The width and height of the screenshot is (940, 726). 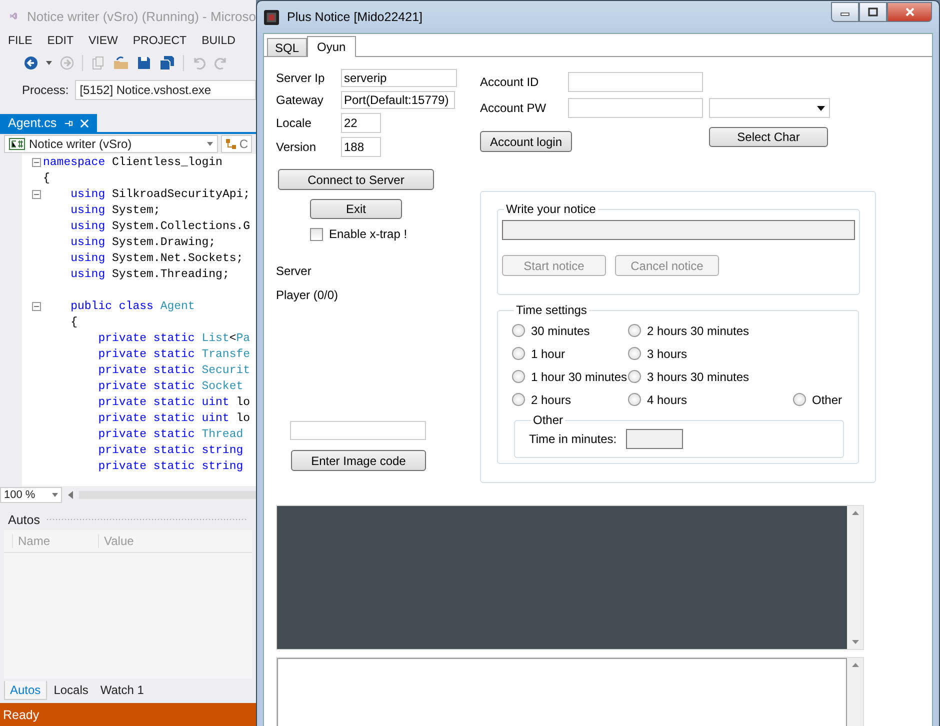 What do you see at coordinates (24, 520) in the screenshot?
I see `panel-title: Autos` at bounding box center [24, 520].